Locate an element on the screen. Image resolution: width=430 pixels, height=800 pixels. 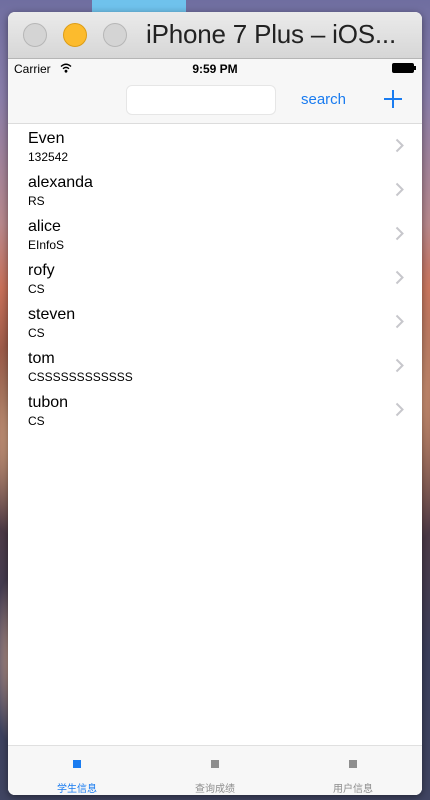
search-button: search is located at coordinates (323, 99).